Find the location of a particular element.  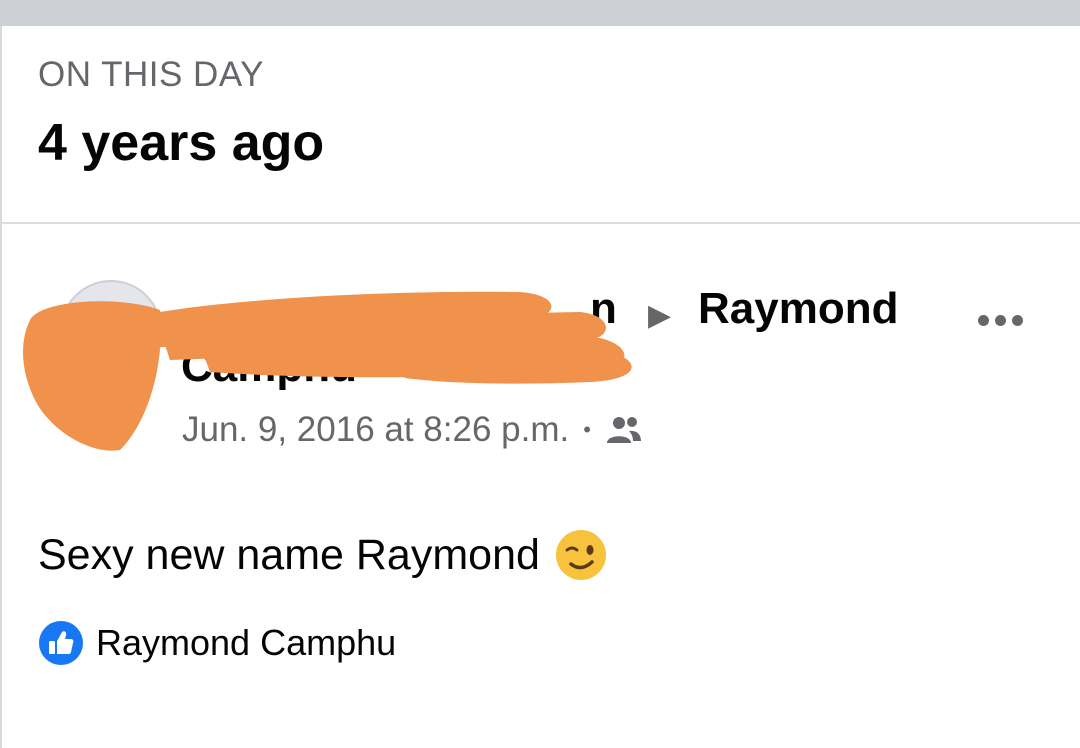

reactions-row: Raymond Camphu is located at coordinates (217, 643).